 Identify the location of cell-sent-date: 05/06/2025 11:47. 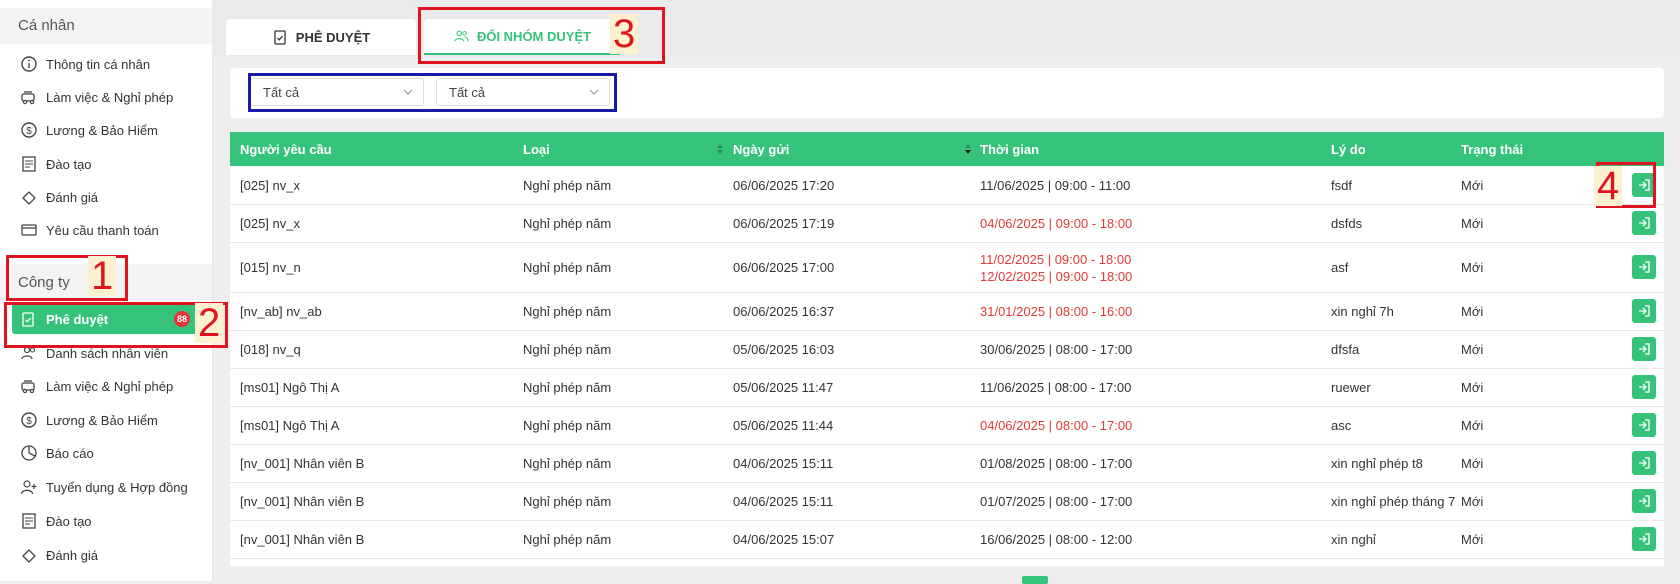
(783, 387).